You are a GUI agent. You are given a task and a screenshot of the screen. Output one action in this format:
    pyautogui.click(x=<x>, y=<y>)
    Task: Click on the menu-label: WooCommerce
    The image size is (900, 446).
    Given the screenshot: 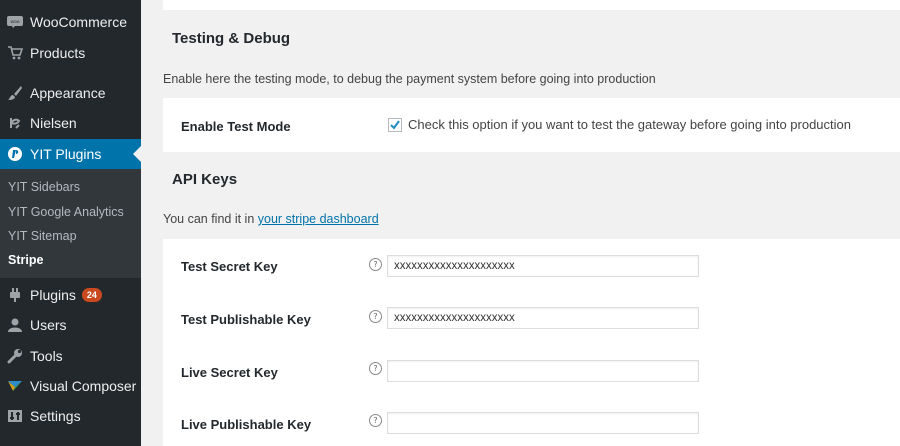 What is the action you would take?
    pyautogui.click(x=78, y=22)
    